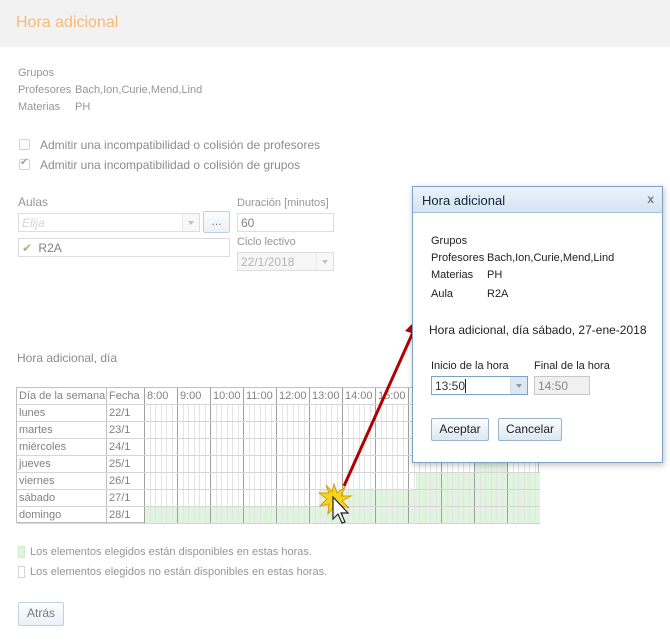  I want to click on start-time-value: 13:50, so click(450, 386).